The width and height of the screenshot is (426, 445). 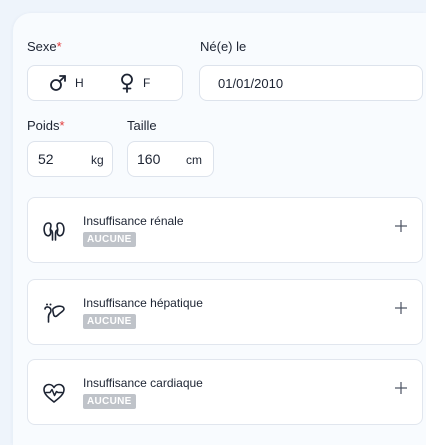 I want to click on height-unit: cm, so click(x=194, y=160).